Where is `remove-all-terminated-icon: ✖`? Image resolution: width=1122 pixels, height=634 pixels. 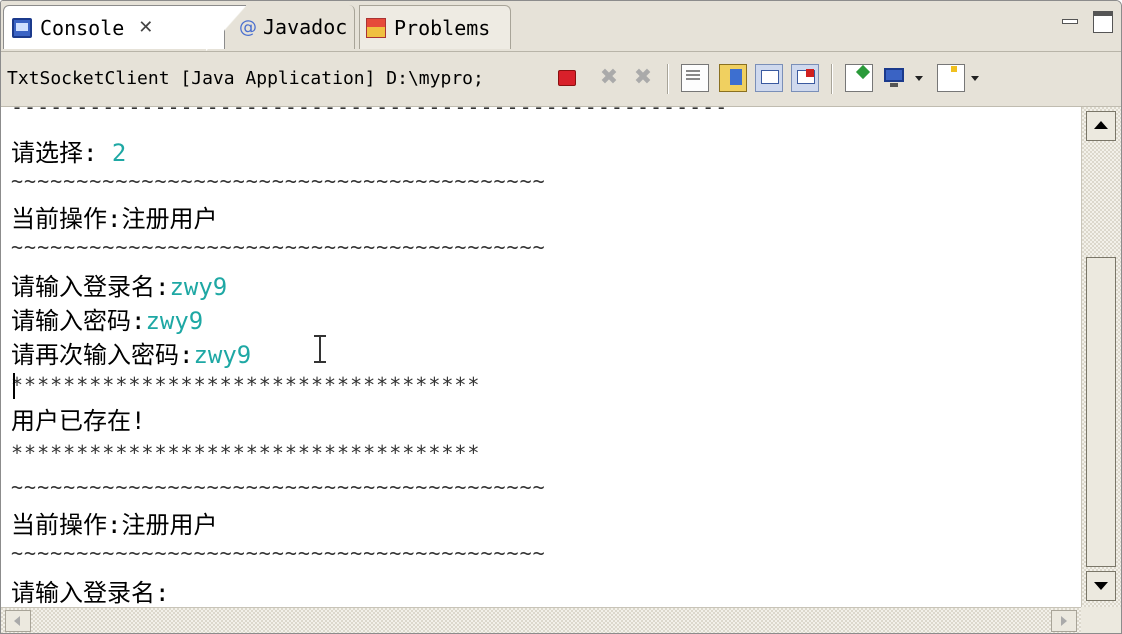
remove-all-terminated-icon: ✖ is located at coordinates (643, 78).